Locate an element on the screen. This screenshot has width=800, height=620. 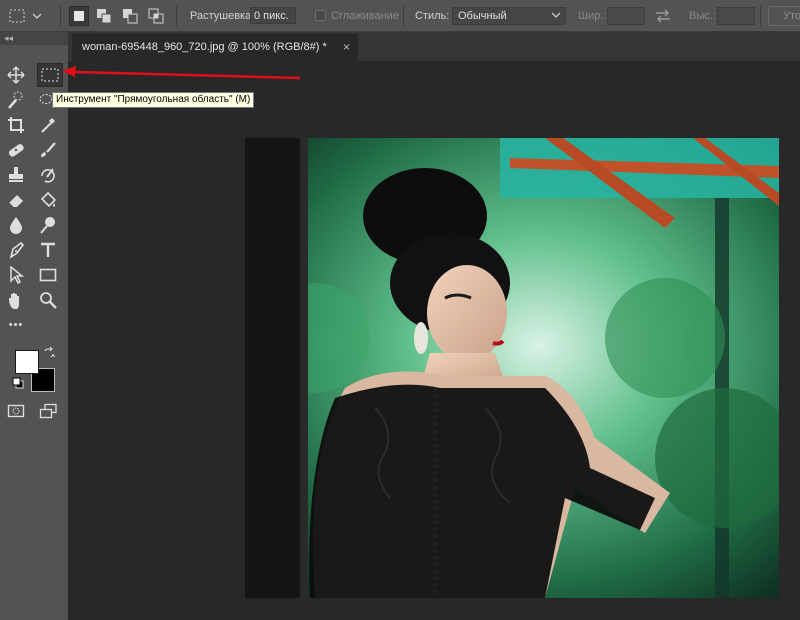
antialias-checkbox is located at coordinates (320, 15).